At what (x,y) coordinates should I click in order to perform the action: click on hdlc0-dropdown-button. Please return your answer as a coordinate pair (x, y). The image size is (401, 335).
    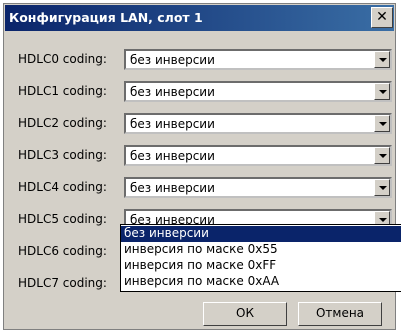
    Looking at the image, I should click on (382, 59).